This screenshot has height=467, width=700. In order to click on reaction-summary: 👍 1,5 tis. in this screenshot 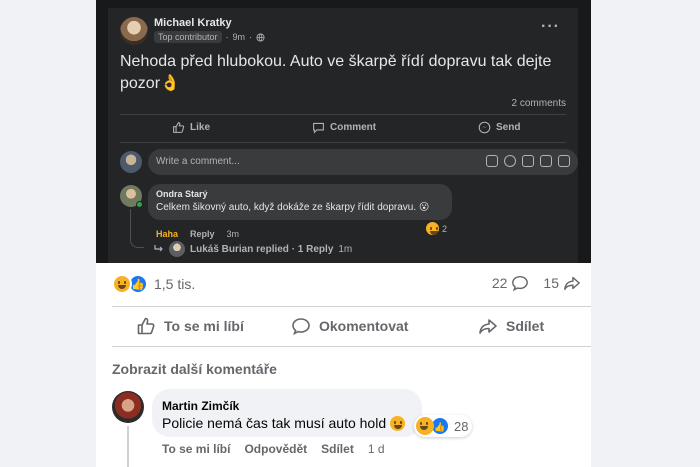, I will do `click(153, 284)`.